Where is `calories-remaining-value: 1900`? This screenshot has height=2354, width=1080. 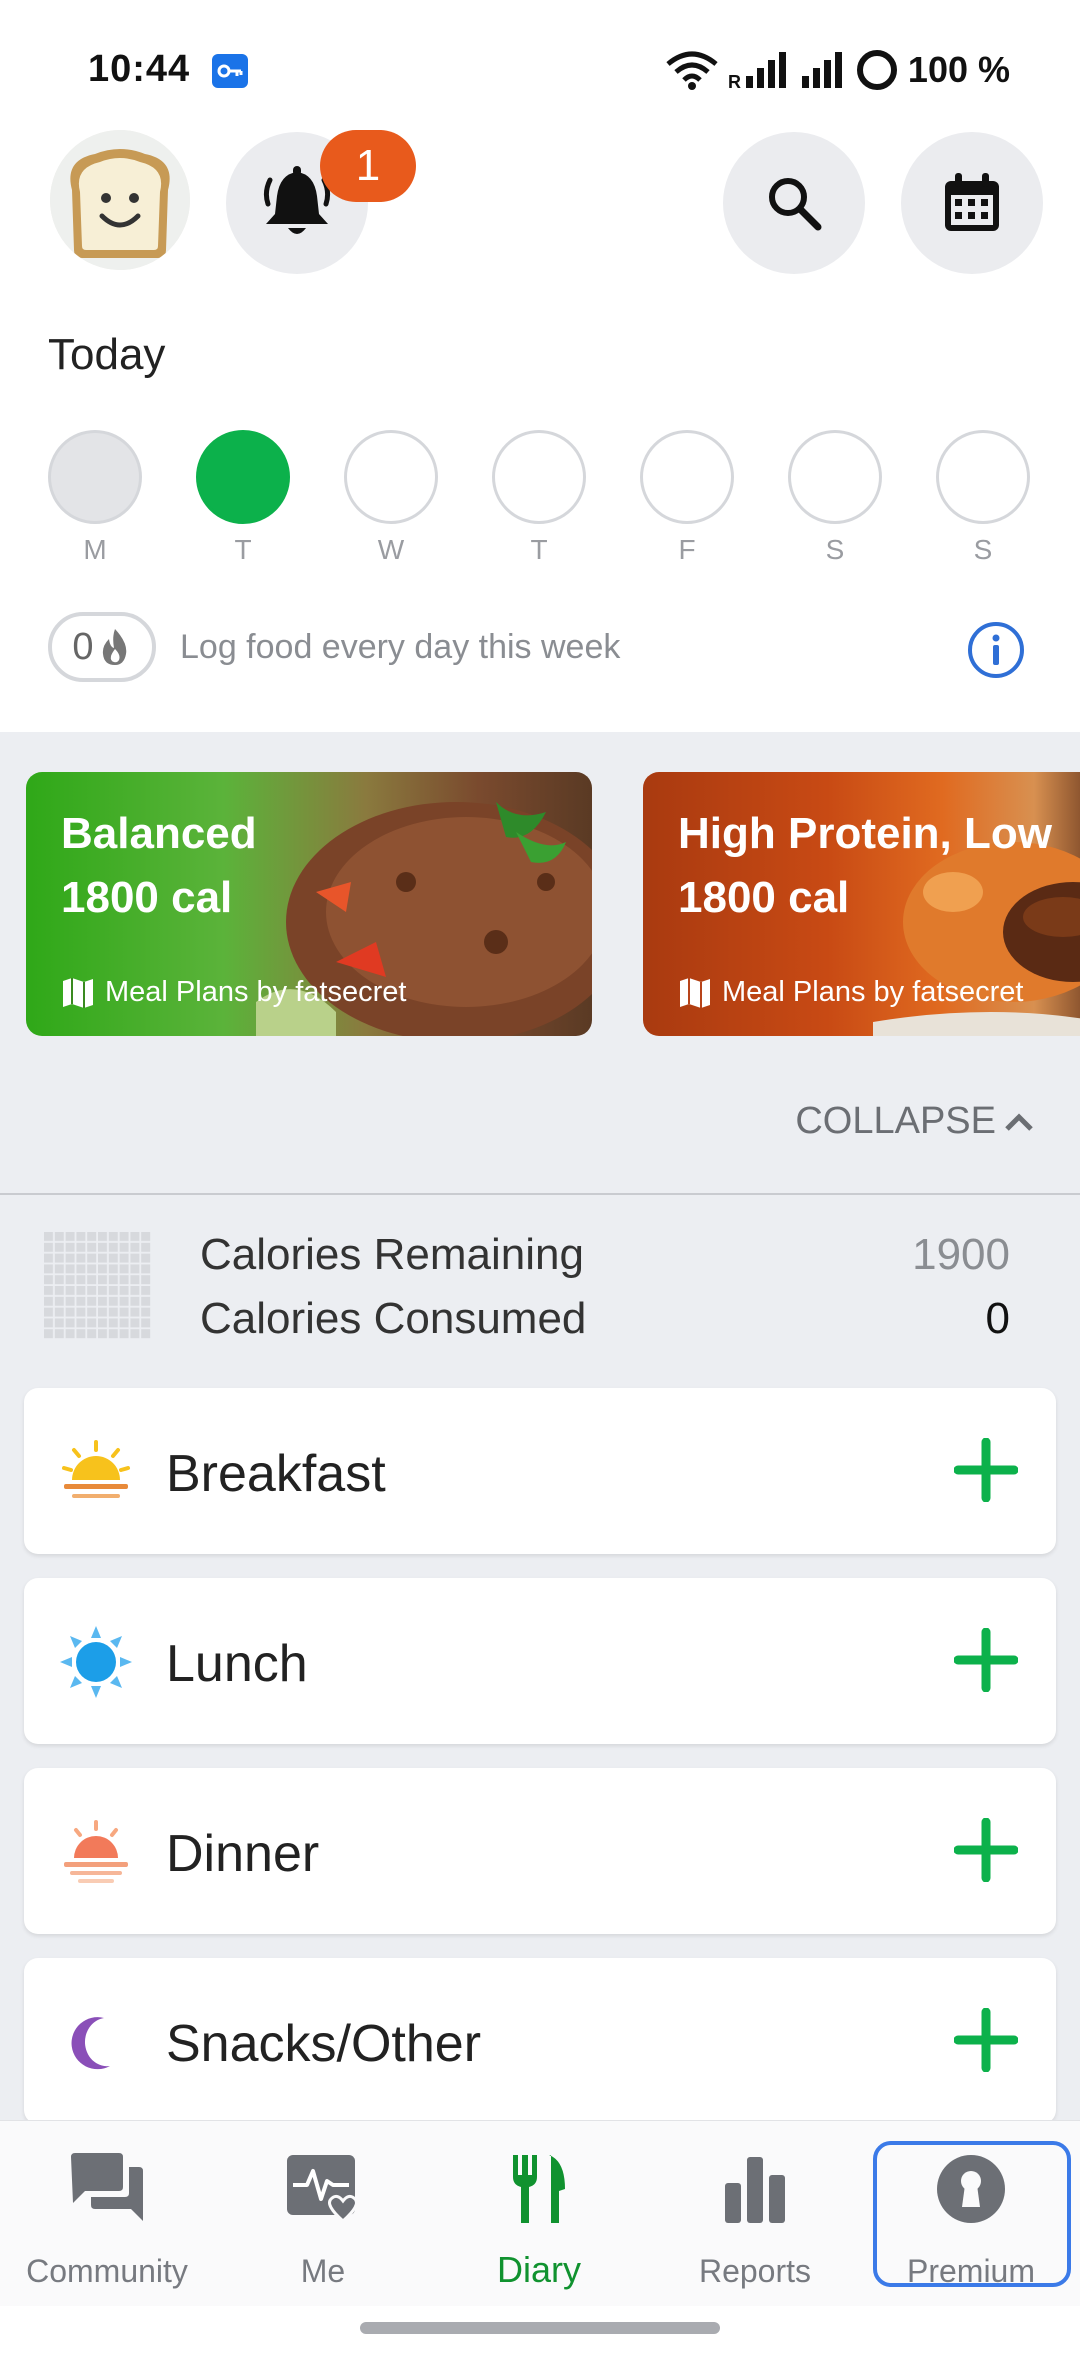
calories-remaining-value: 1900 is located at coordinates (961, 1254).